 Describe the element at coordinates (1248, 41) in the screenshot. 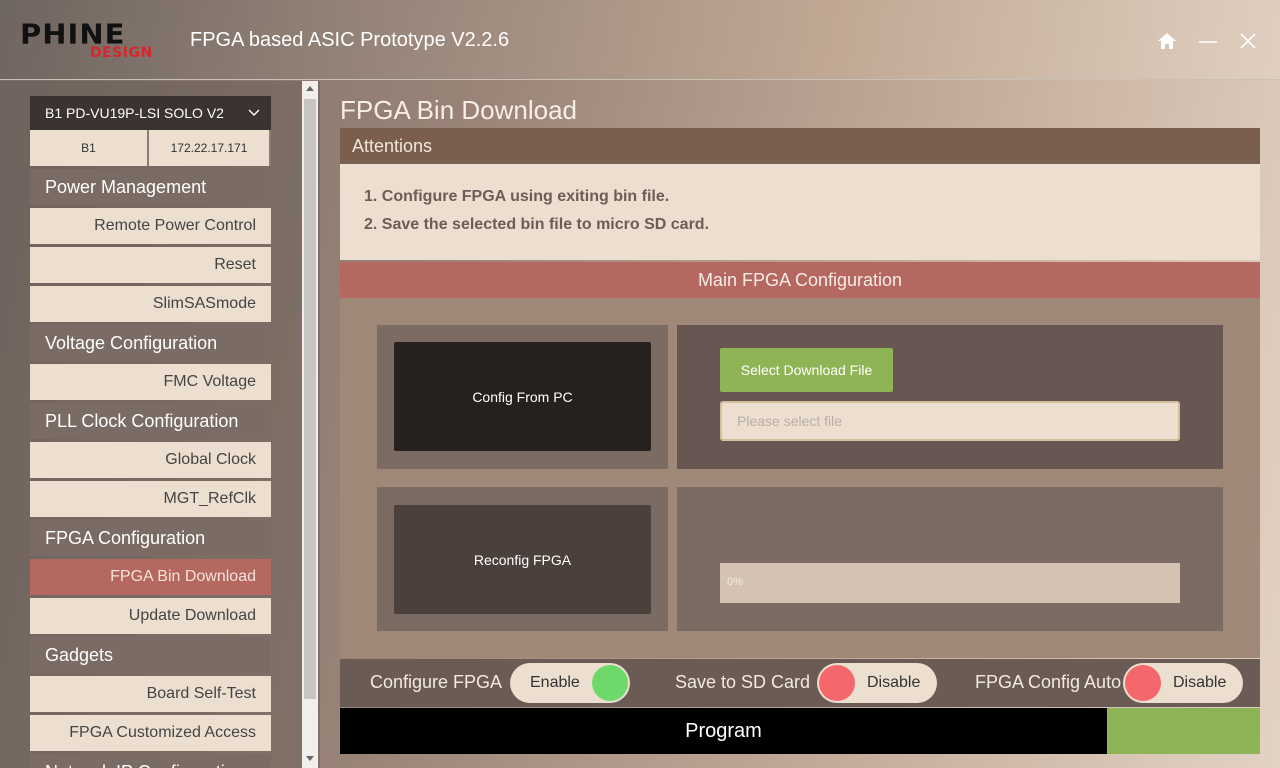

I see `close-icon` at that location.